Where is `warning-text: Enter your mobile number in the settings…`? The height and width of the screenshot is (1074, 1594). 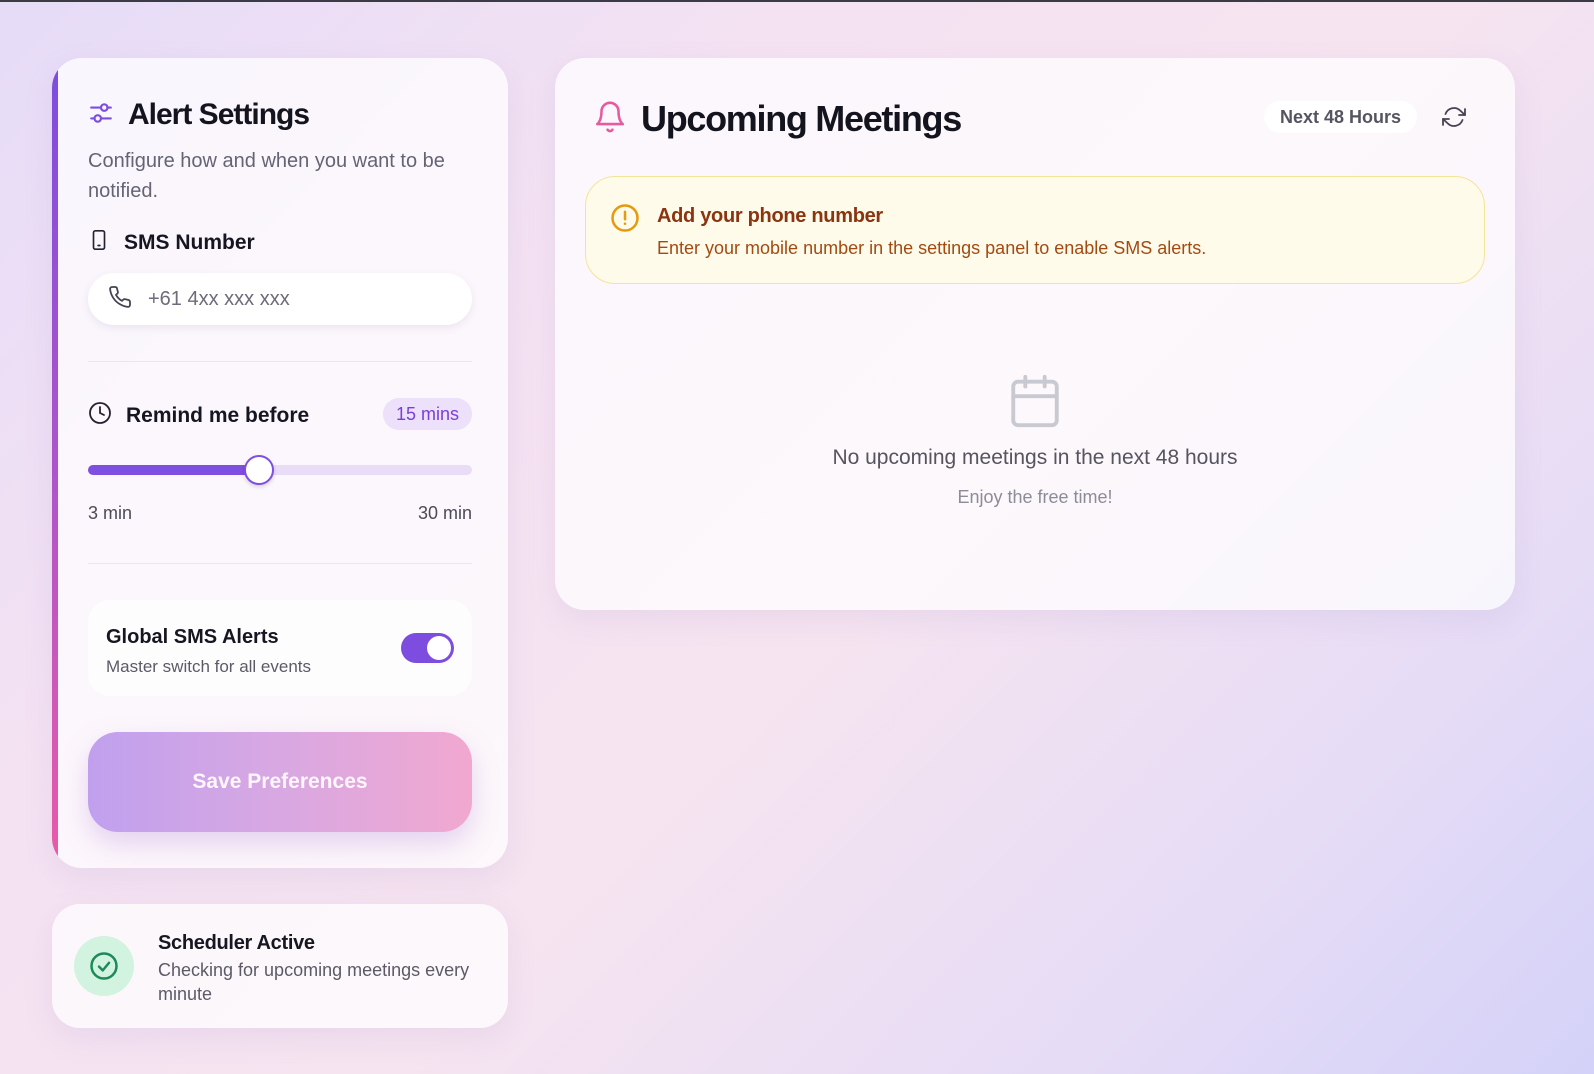
warning-text: Enter your mobile number in the settings… is located at coordinates (932, 248).